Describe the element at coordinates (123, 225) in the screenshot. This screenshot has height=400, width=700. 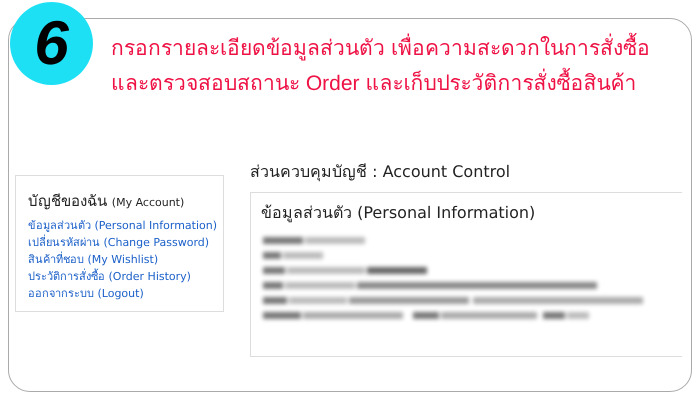
I see `sidebar-link: ข้อมูลส่วนตัว (Personal Information)` at that location.